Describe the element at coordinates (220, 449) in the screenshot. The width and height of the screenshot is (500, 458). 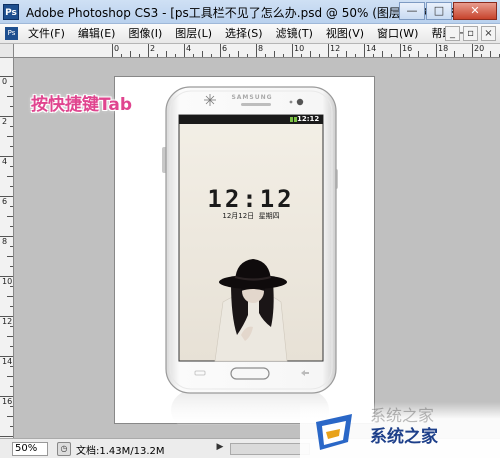
I see `status-menu-arrow-icon: ▶` at that location.